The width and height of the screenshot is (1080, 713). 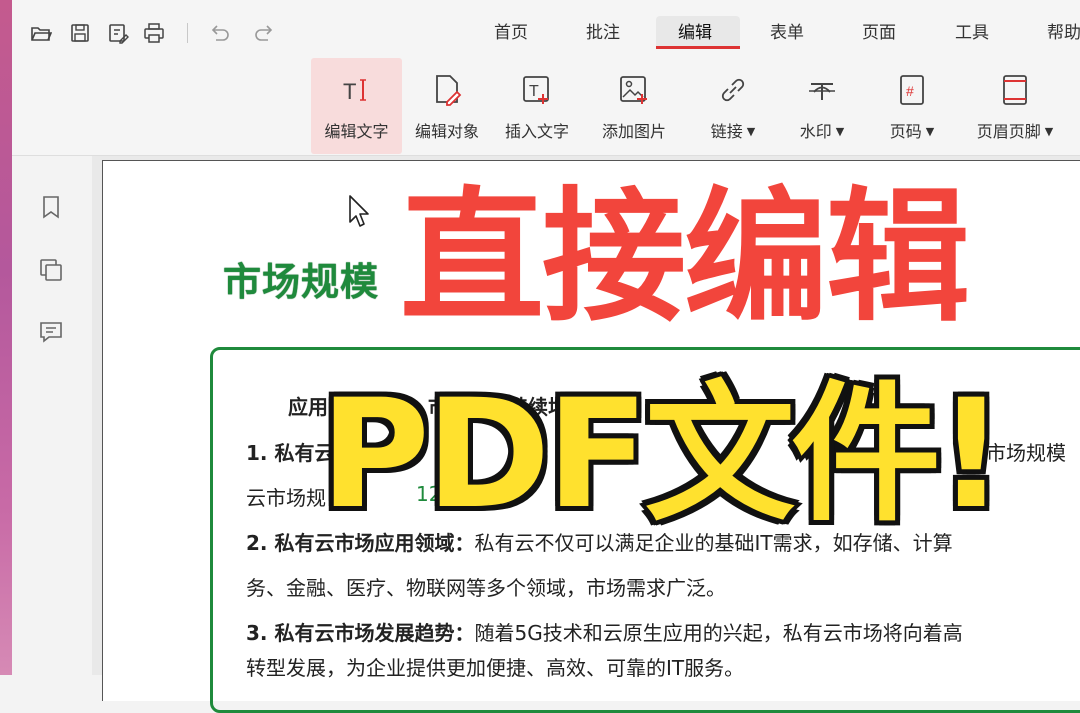 What do you see at coordinates (972, 33) in the screenshot?
I see `tab-tools: 工具` at bounding box center [972, 33].